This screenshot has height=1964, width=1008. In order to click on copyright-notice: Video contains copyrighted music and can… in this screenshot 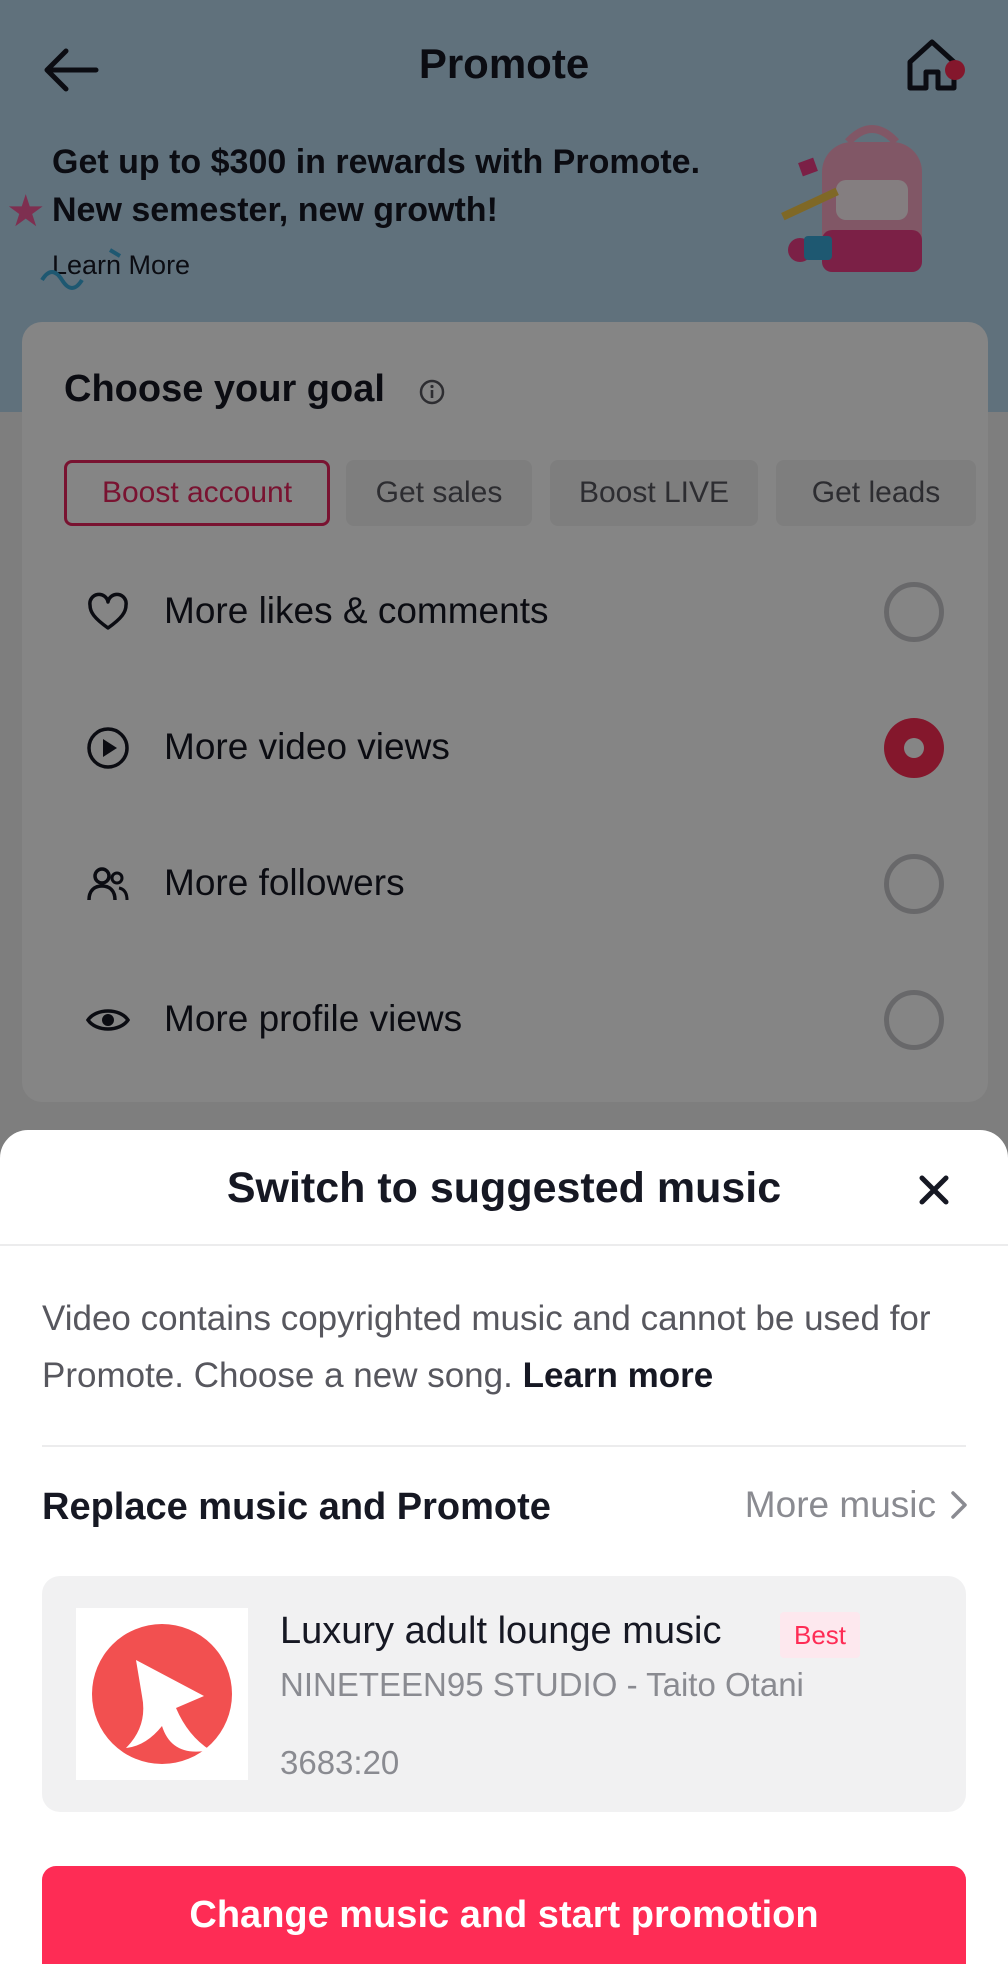, I will do `click(507, 1347)`.